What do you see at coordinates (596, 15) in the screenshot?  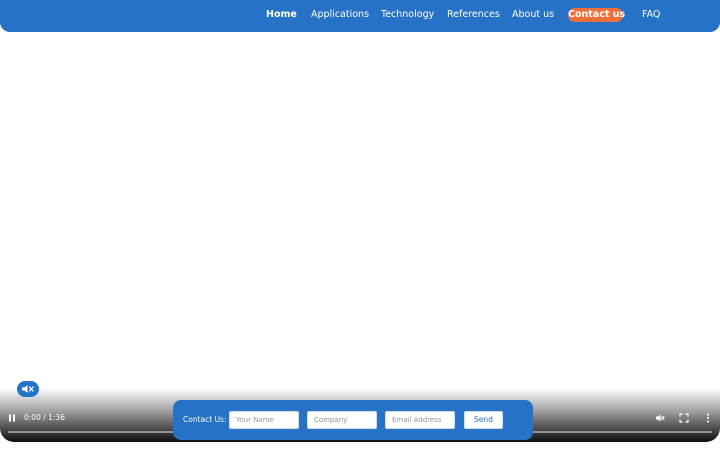 I see `nav-contact-us-button: Contact us` at bounding box center [596, 15].